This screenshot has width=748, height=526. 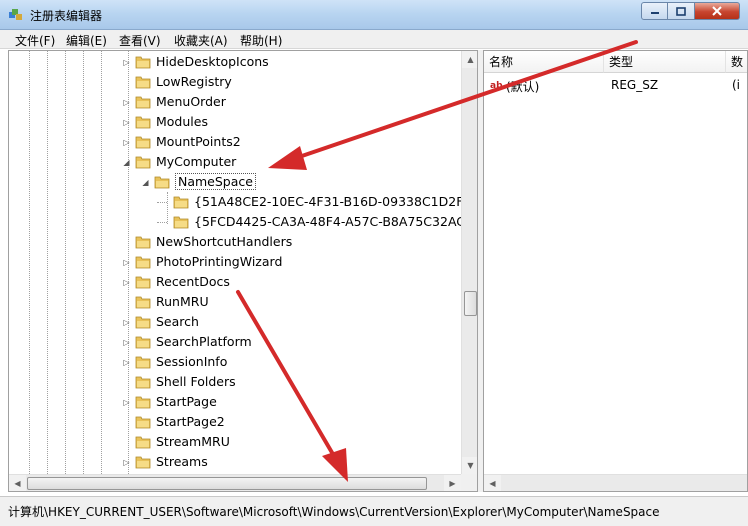 What do you see at coordinates (469, 262) in the screenshot?
I see `tree-vertical-scrollbar: ▲ ▼` at bounding box center [469, 262].